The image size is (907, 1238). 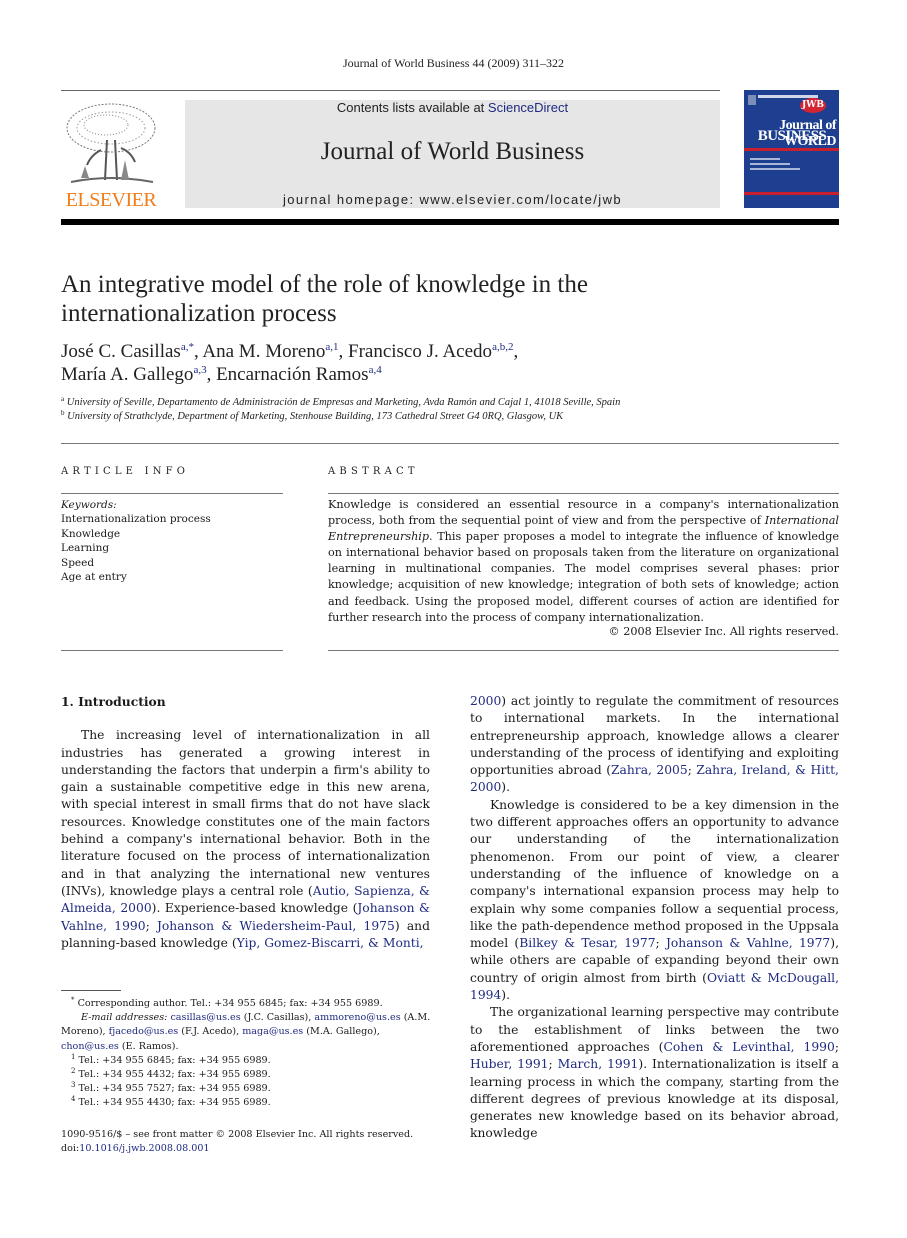 What do you see at coordinates (341, 1032) in the screenshot?
I see `email-owner: (M.A. Gallego),` at bounding box center [341, 1032].